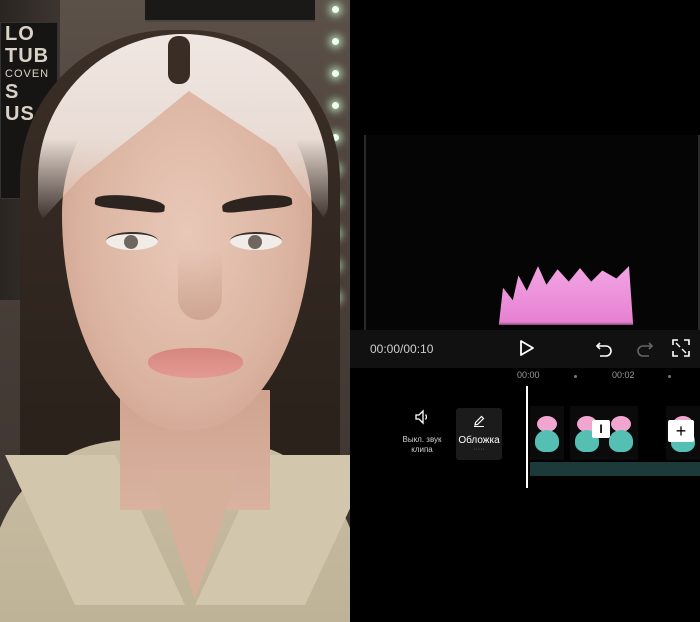 The width and height of the screenshot is (700, 622). I want to click on audio-track, so click(615, 469).